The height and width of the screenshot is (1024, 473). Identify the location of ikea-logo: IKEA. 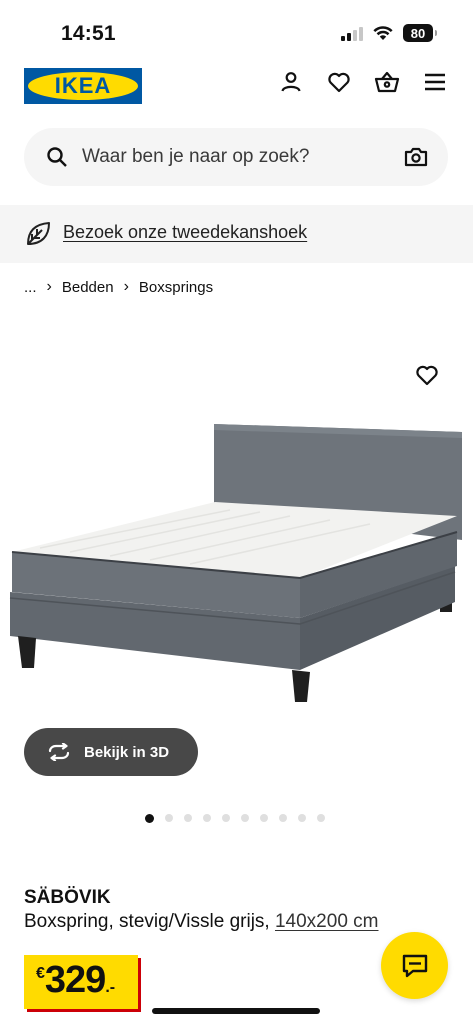
(83, 86).